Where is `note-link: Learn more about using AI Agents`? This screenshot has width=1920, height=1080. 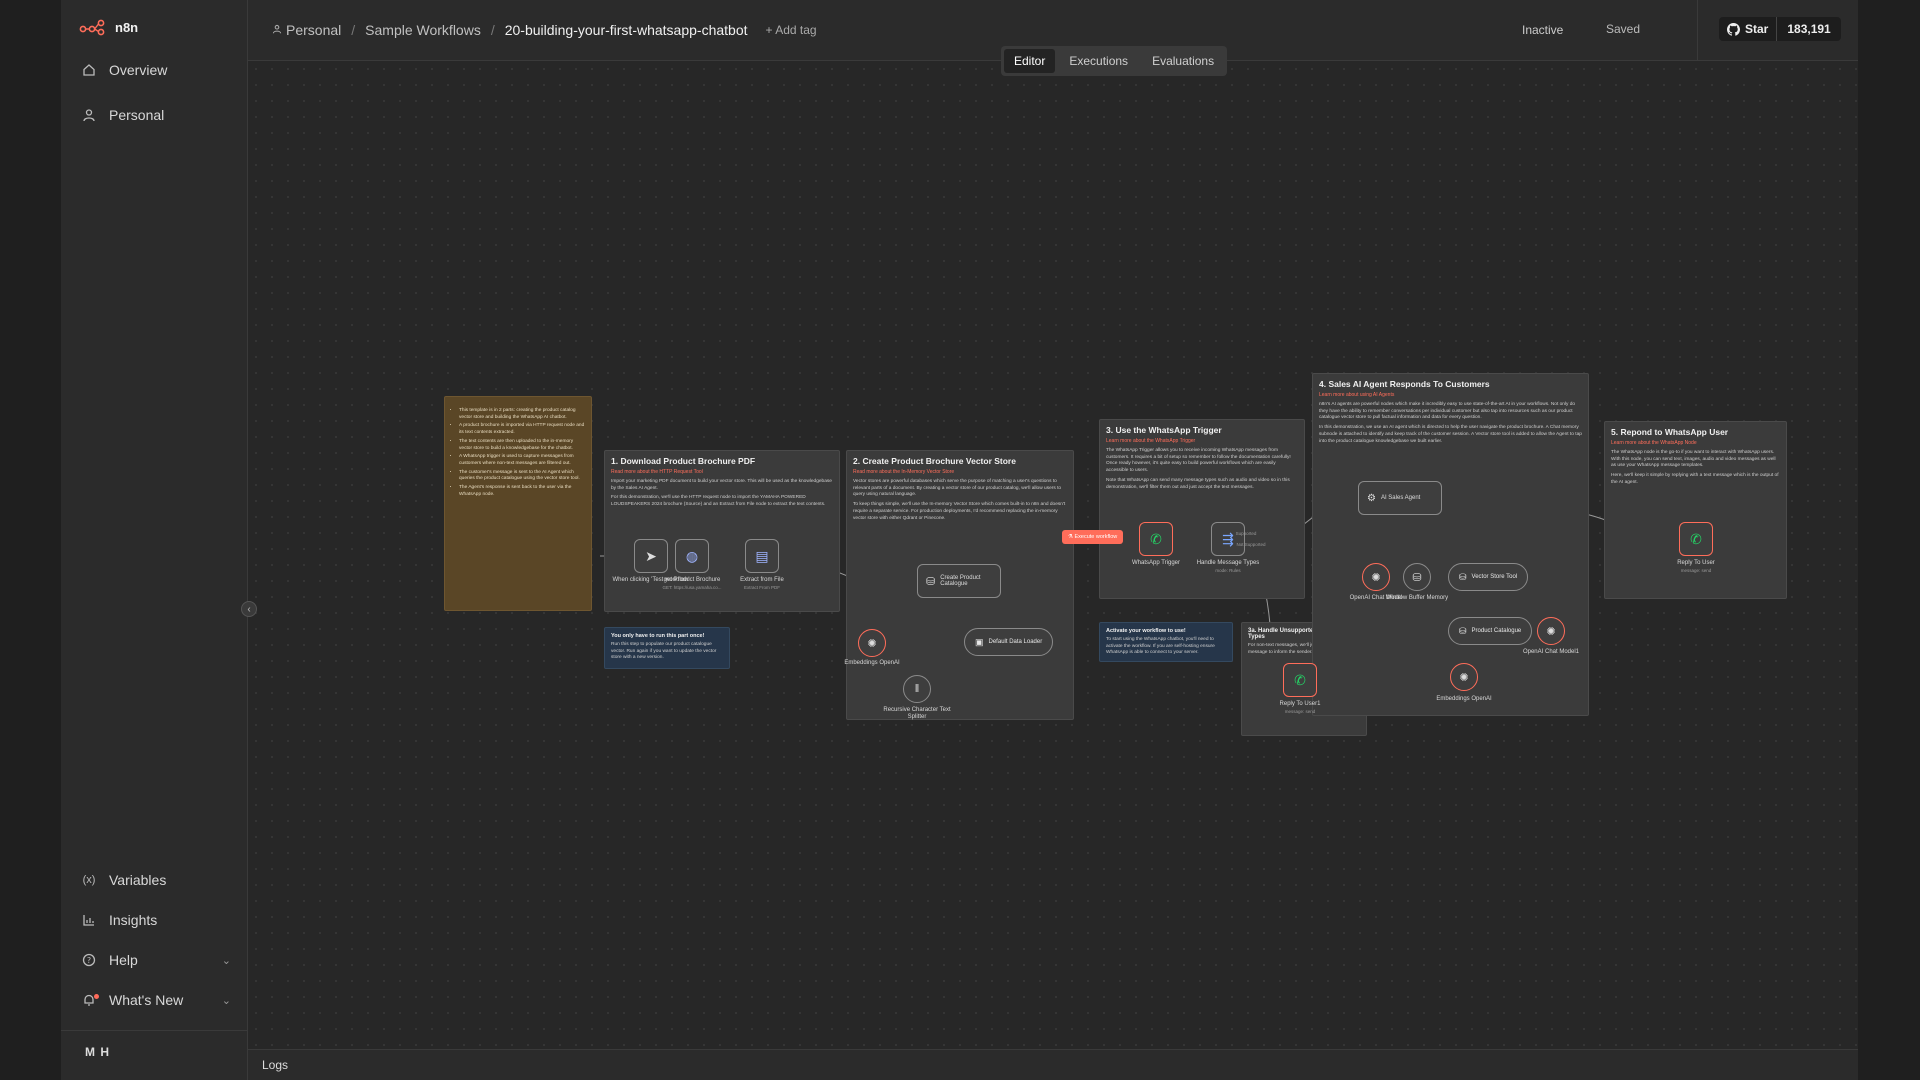 note-link: Learn more about using AI Agents is located at coordinates (1450, 395).